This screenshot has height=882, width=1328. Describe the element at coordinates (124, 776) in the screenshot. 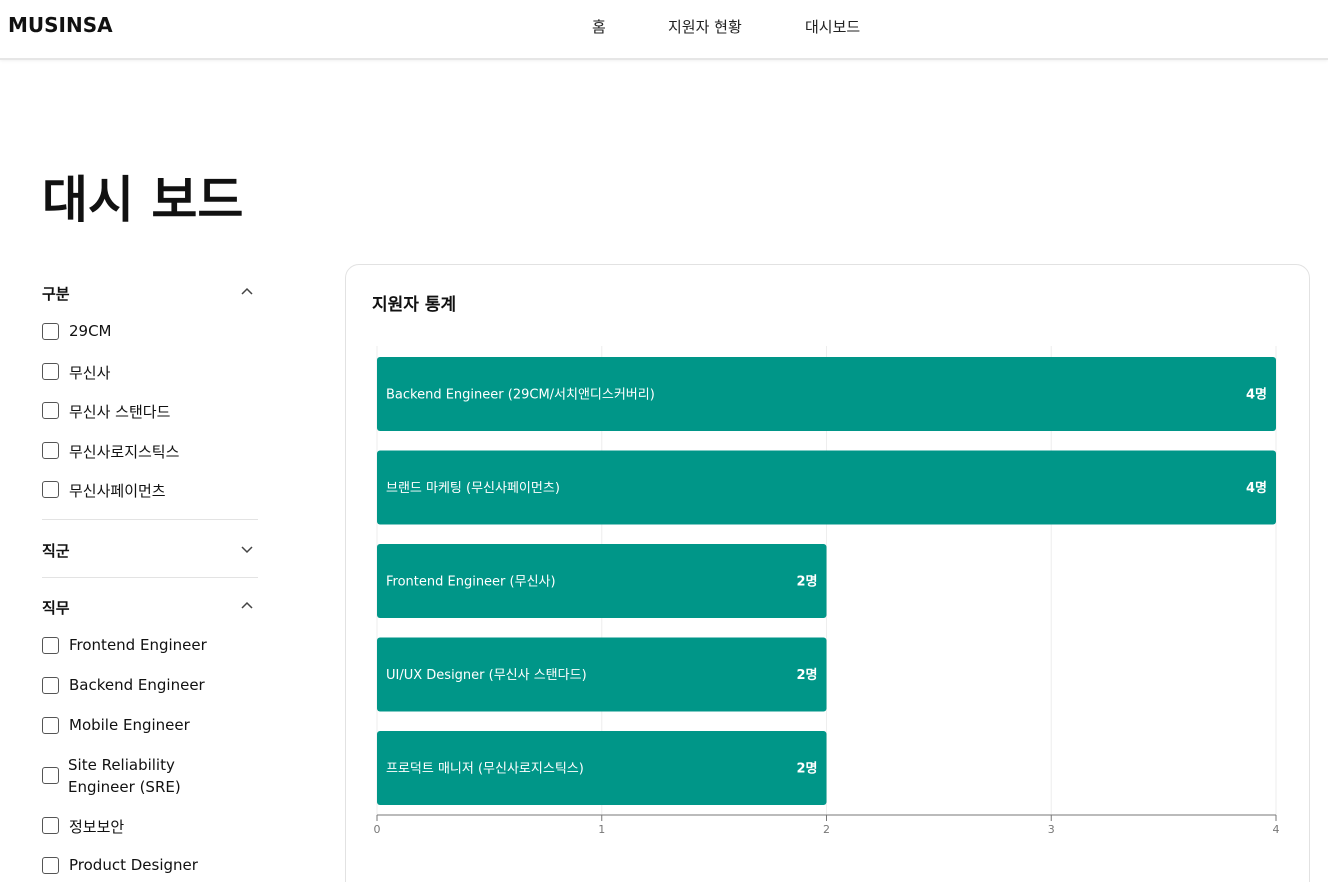

I see `filter-option-label: Site Reliability Engineer (SRE)` at that location.